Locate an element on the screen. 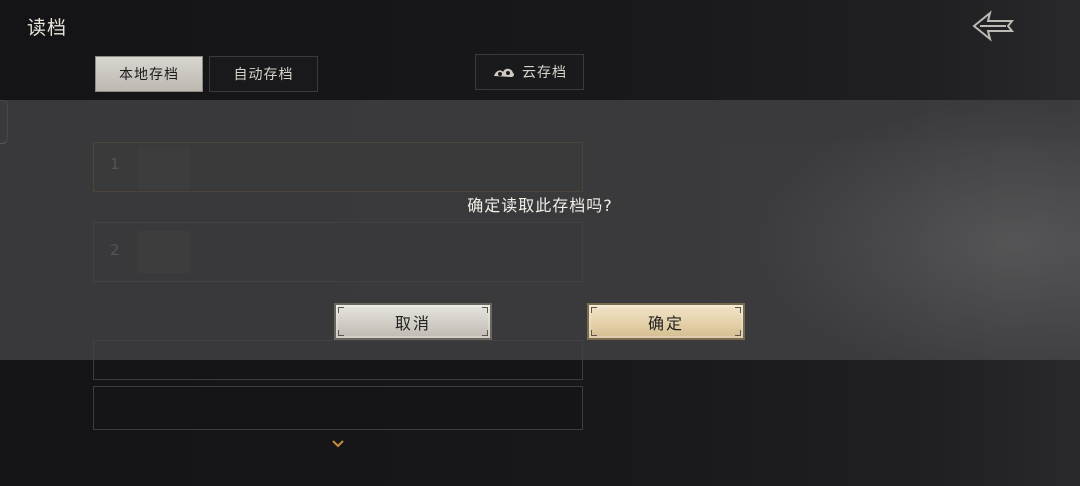  cancel-button: 取消 is located at coordinates (413, 321).